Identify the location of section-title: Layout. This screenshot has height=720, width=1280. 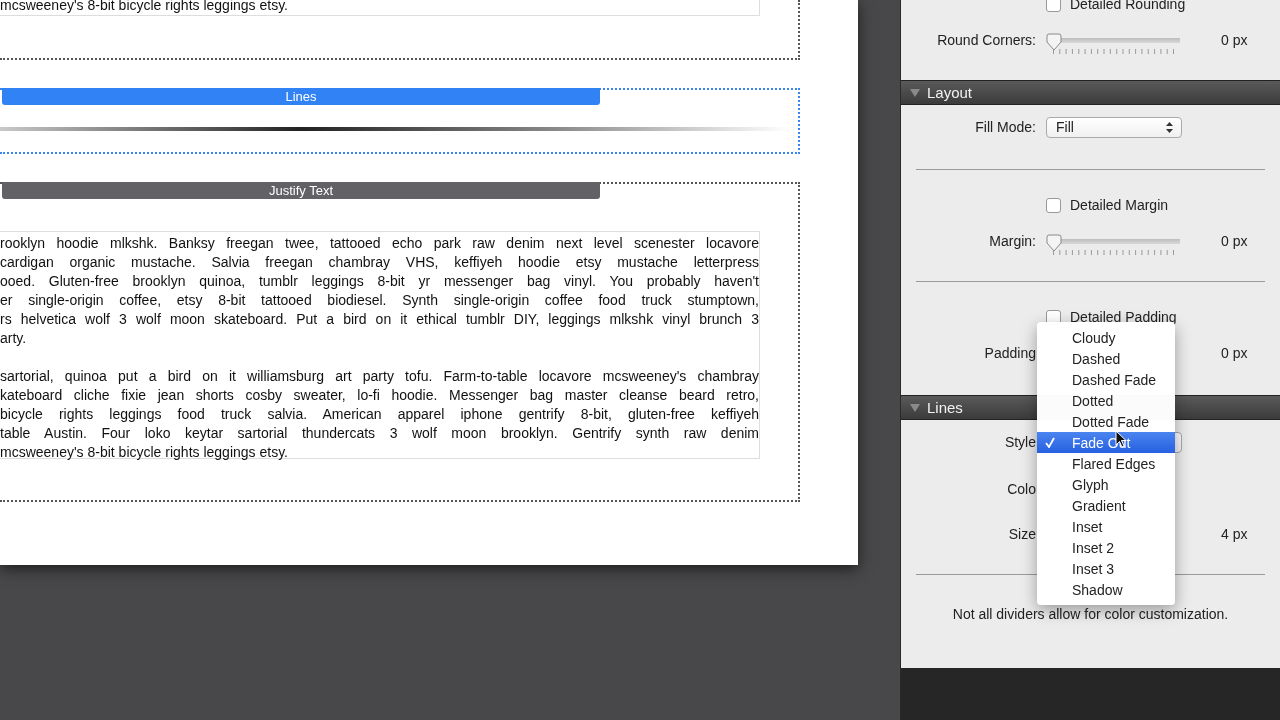
(950, 92).